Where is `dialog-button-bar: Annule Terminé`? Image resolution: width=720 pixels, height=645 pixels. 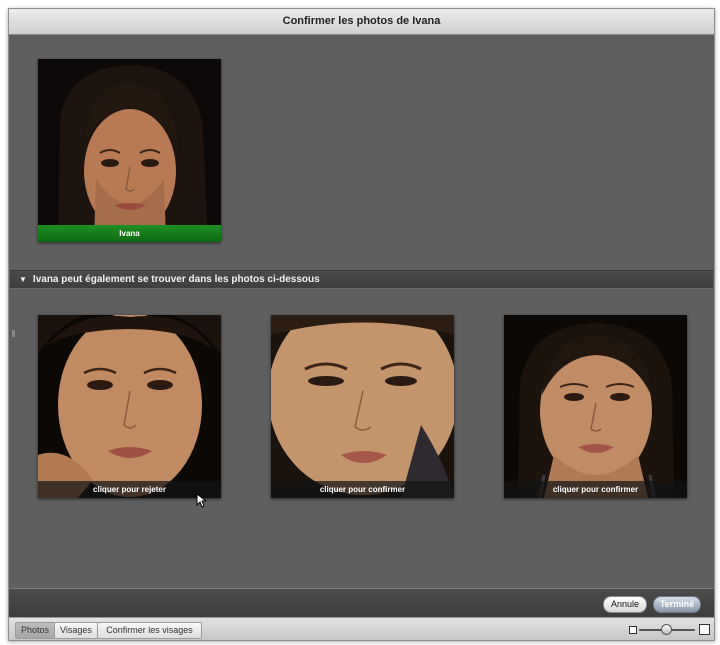 dialog-button-bar: Annule Terminé is located at coordinates (361, 603).